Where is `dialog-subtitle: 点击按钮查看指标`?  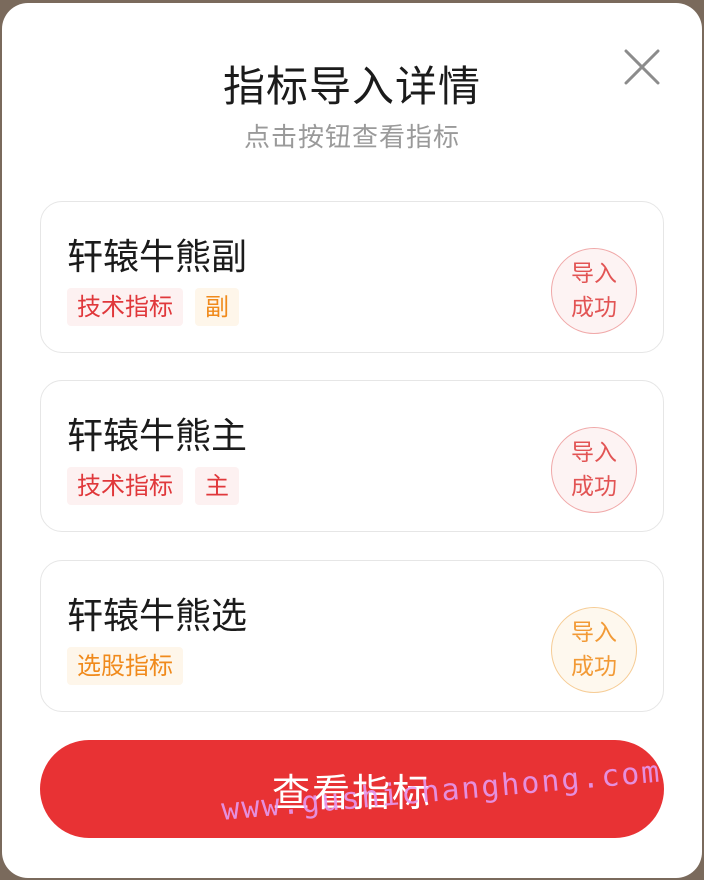
dialog-subtitle: 点击按钮查看指标 is located at coordinates (351, 138).